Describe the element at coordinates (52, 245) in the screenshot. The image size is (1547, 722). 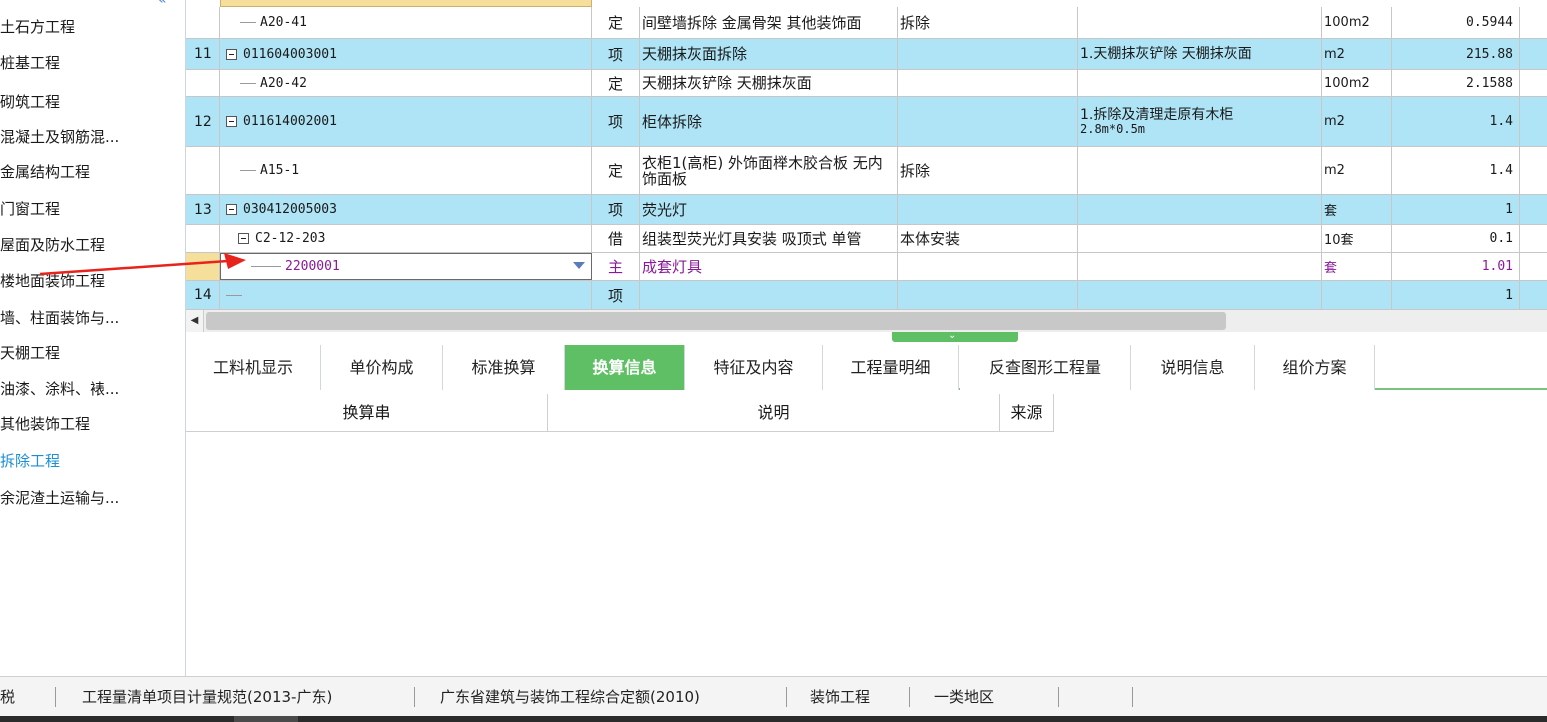
I see `sidebar-item: 屋面及防水工程` at that location.